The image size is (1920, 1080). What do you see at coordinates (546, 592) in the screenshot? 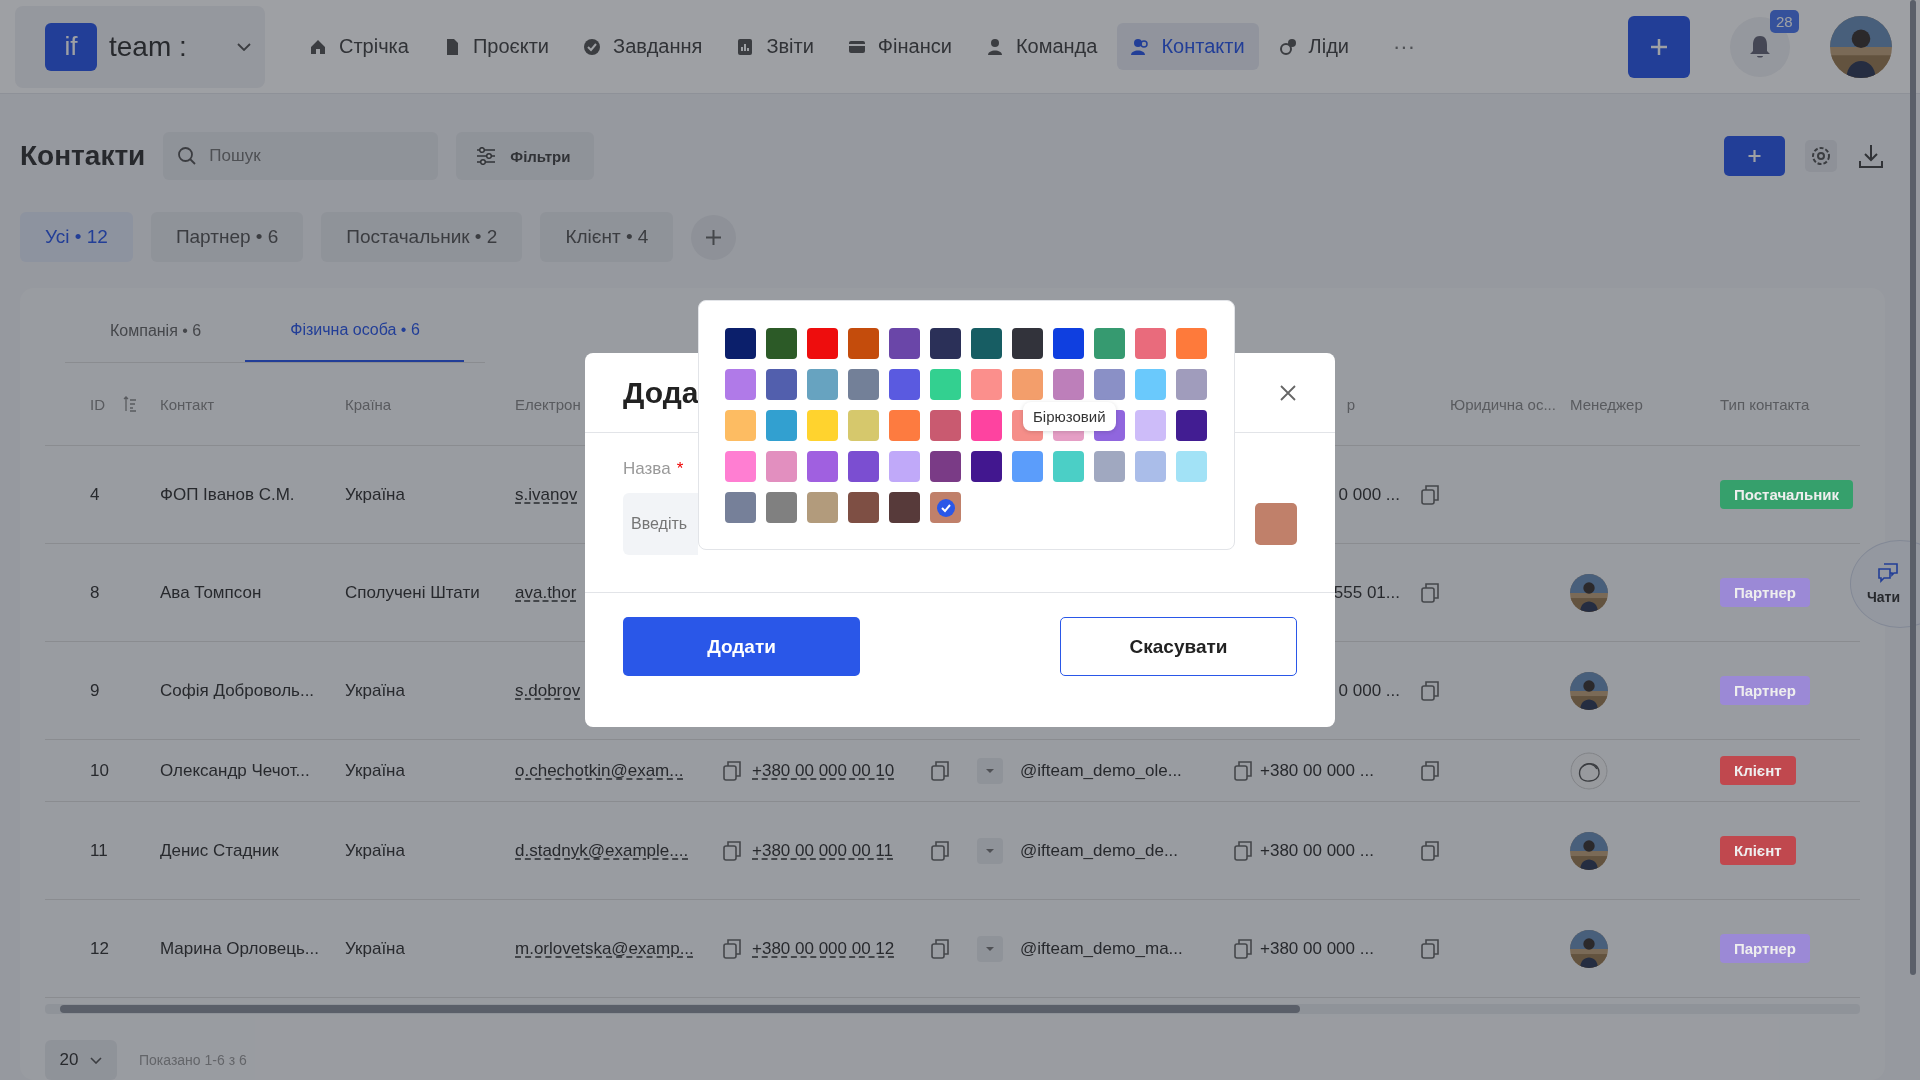
I see `email-link: ava.thor` at bounding box center [546, 592].